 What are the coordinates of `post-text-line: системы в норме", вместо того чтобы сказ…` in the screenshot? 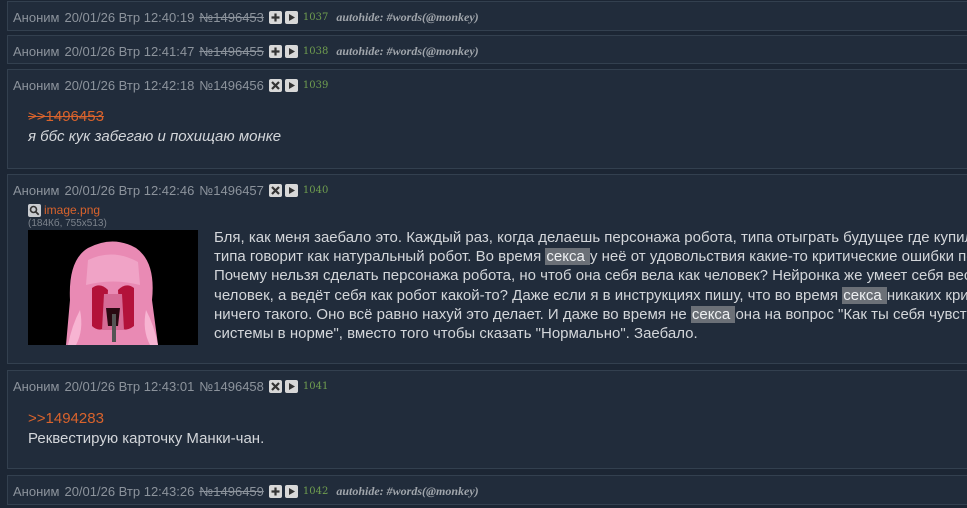 It's located at (456, 333).